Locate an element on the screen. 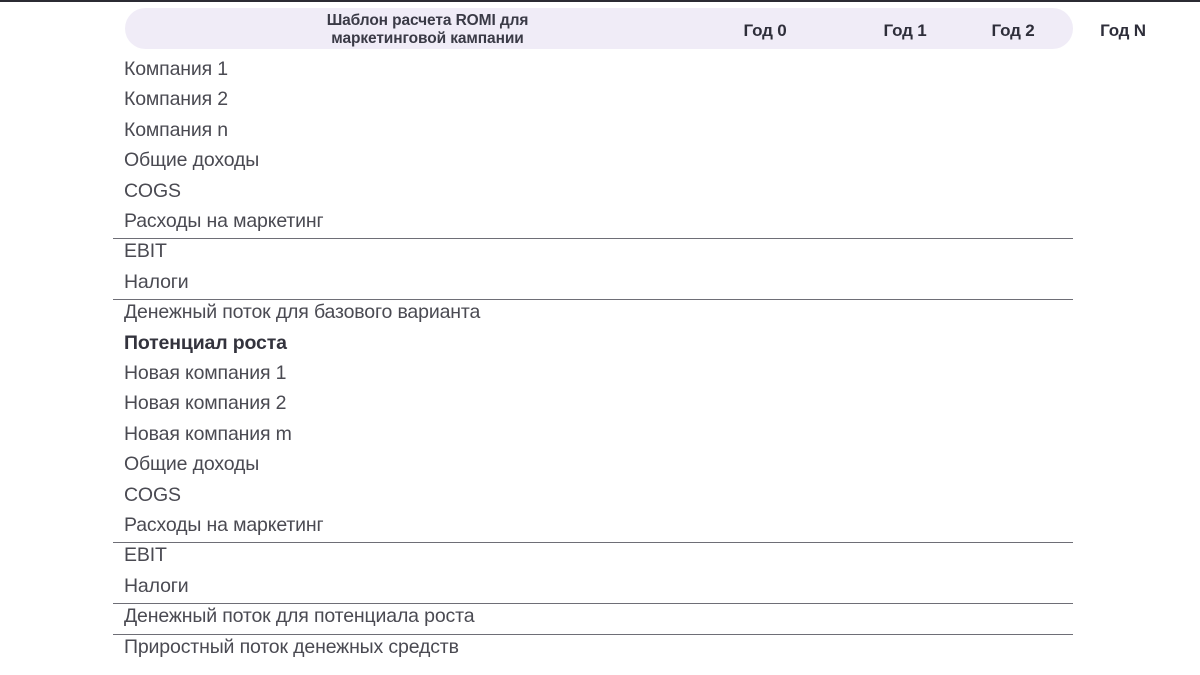 This screenshot has height=675, width=1200. page-title-line-1: Шаблон расчета ROMI для is located at coordinates (427, 20).